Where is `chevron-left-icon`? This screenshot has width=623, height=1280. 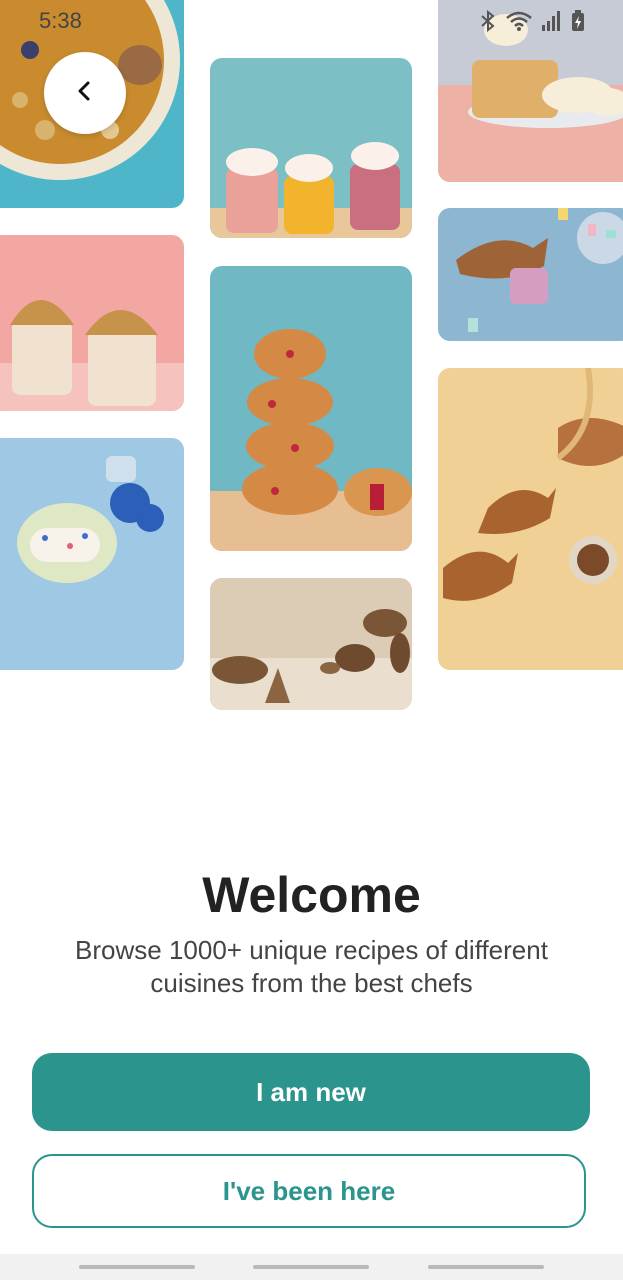
chevron-left-icon is located at coordinates (85, 93).